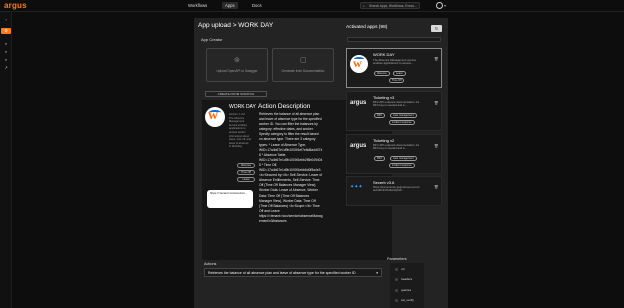 This screenshot has height=308, width=624. What do you see at coordinates (397, 80) in the screenshot?
I see `app-tag: Time Off` at bounding box center [397, 80].